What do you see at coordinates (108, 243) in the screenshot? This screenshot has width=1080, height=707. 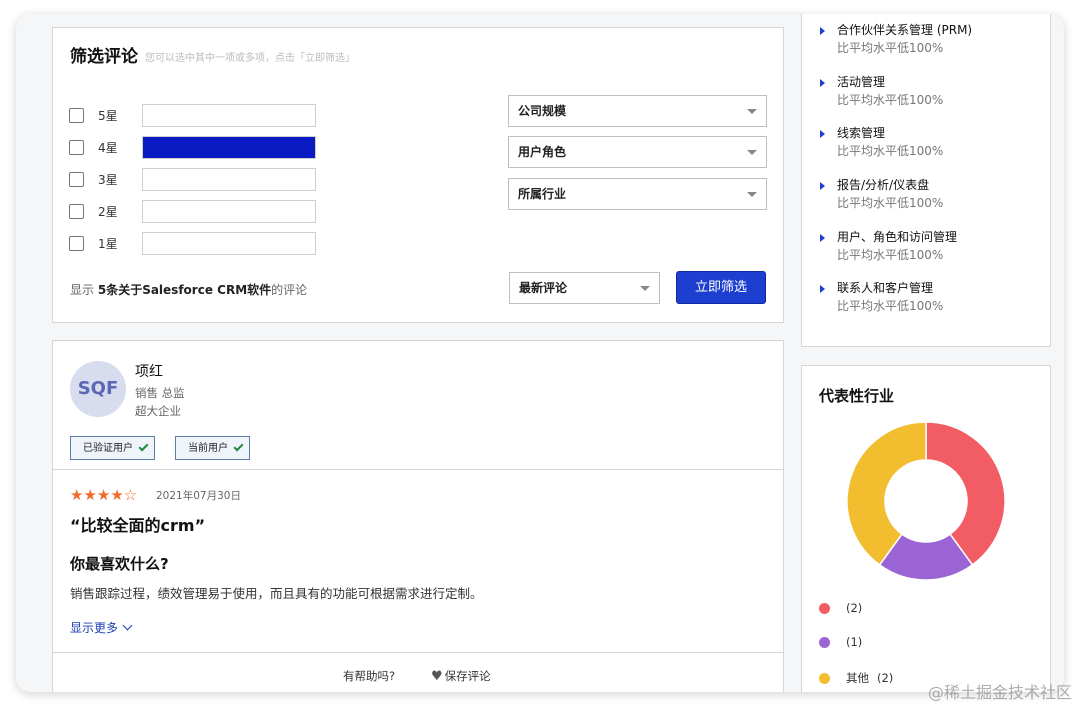 I see `rating-1-label: 1星` at bounding box center [108, 243].